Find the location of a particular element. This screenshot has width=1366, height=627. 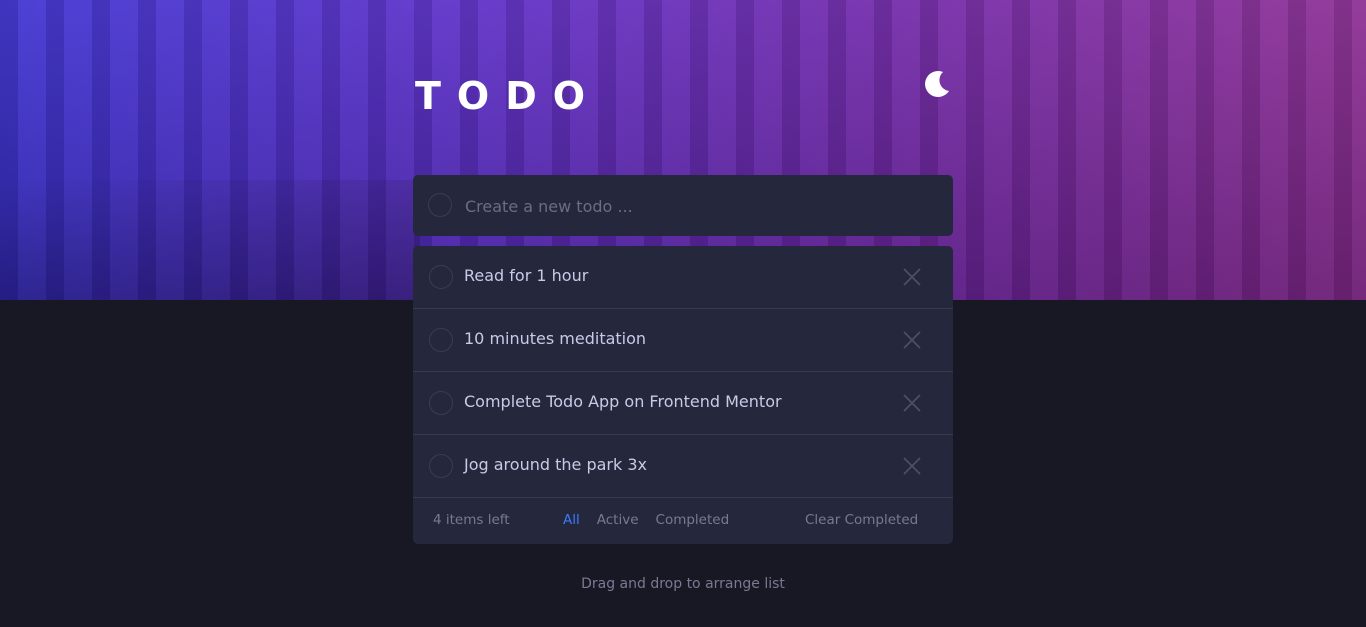

todo-text: Jog around the park 3x is located at coordinates (555, 464).